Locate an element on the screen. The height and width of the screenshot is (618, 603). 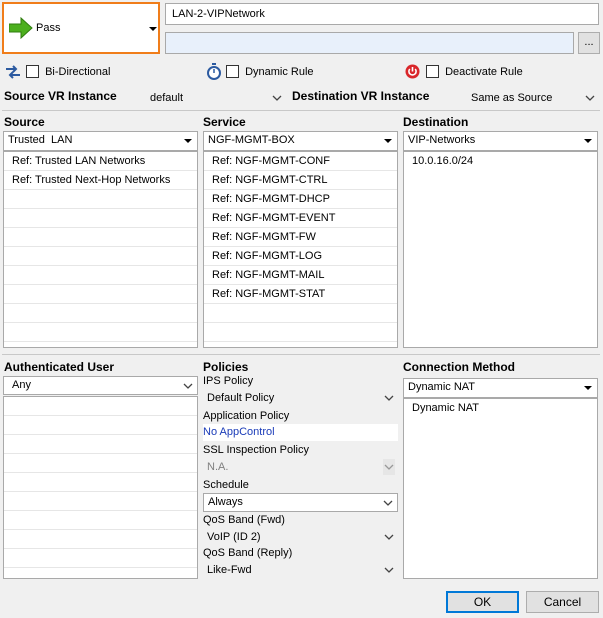
list-item: Ref: NGF-MGMT-STAT is located at coordinates (300, 294).